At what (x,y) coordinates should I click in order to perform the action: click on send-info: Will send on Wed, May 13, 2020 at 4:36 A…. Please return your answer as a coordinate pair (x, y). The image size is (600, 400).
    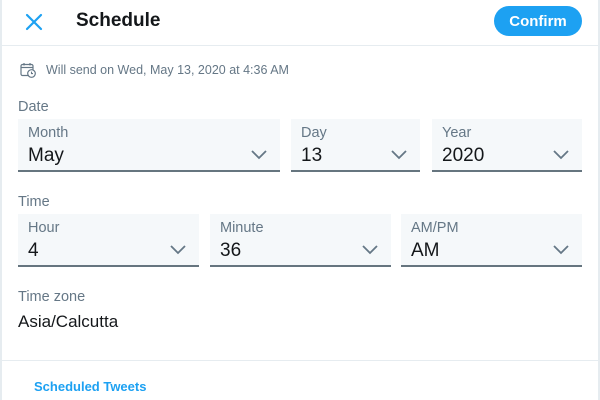
    Looking at the image, I should click on (154, 70).